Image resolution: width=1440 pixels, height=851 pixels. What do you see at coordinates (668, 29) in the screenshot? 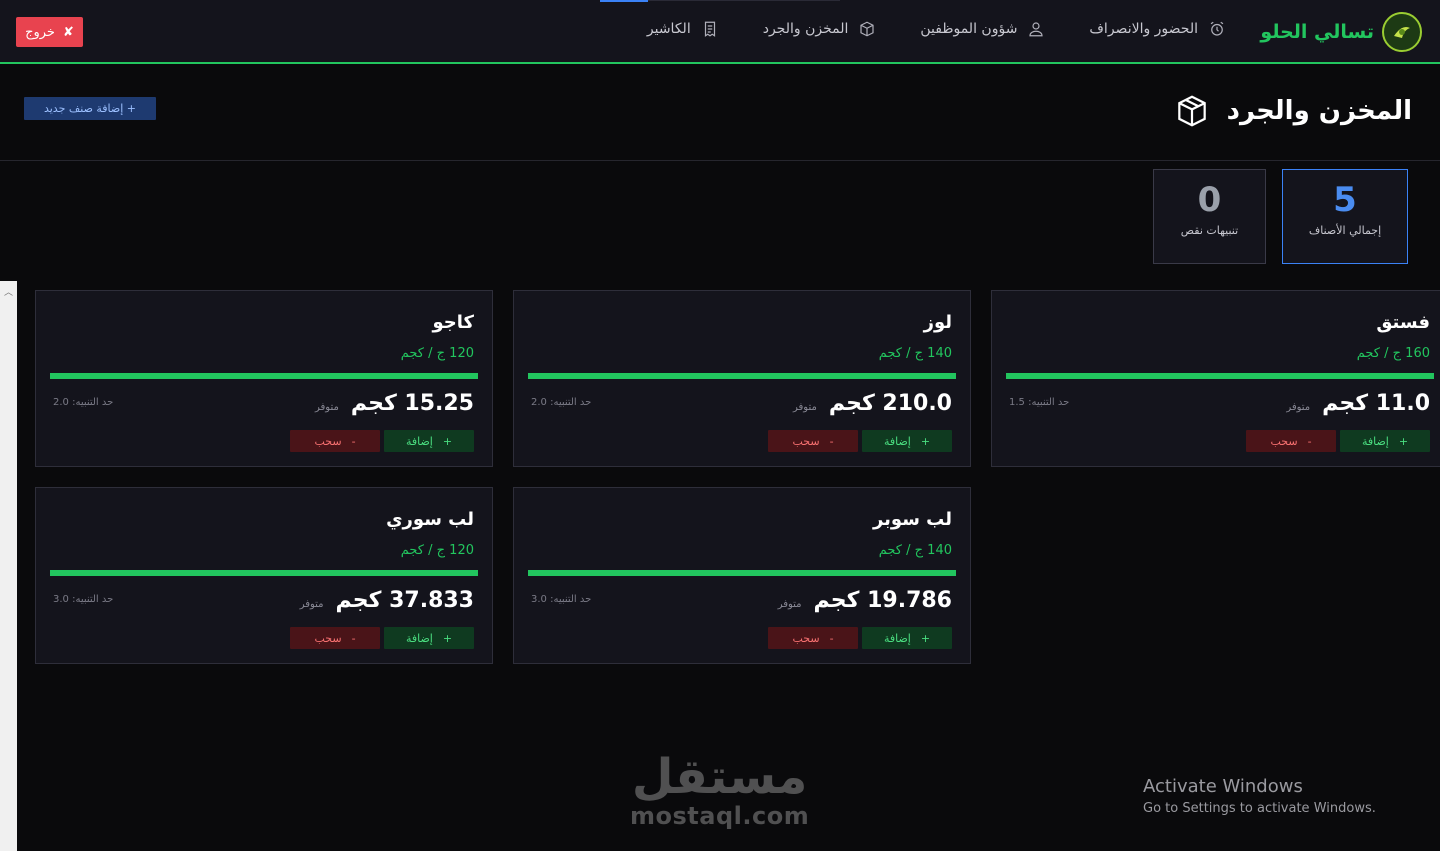
I see `nav-item-label: الكاشير` at bounding box center [668, 29].